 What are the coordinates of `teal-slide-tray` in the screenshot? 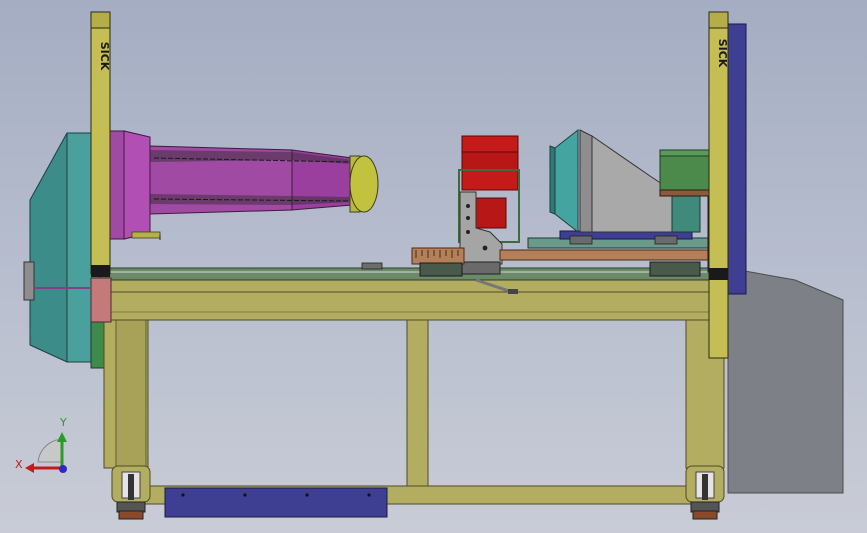 It's located at (618, 239).